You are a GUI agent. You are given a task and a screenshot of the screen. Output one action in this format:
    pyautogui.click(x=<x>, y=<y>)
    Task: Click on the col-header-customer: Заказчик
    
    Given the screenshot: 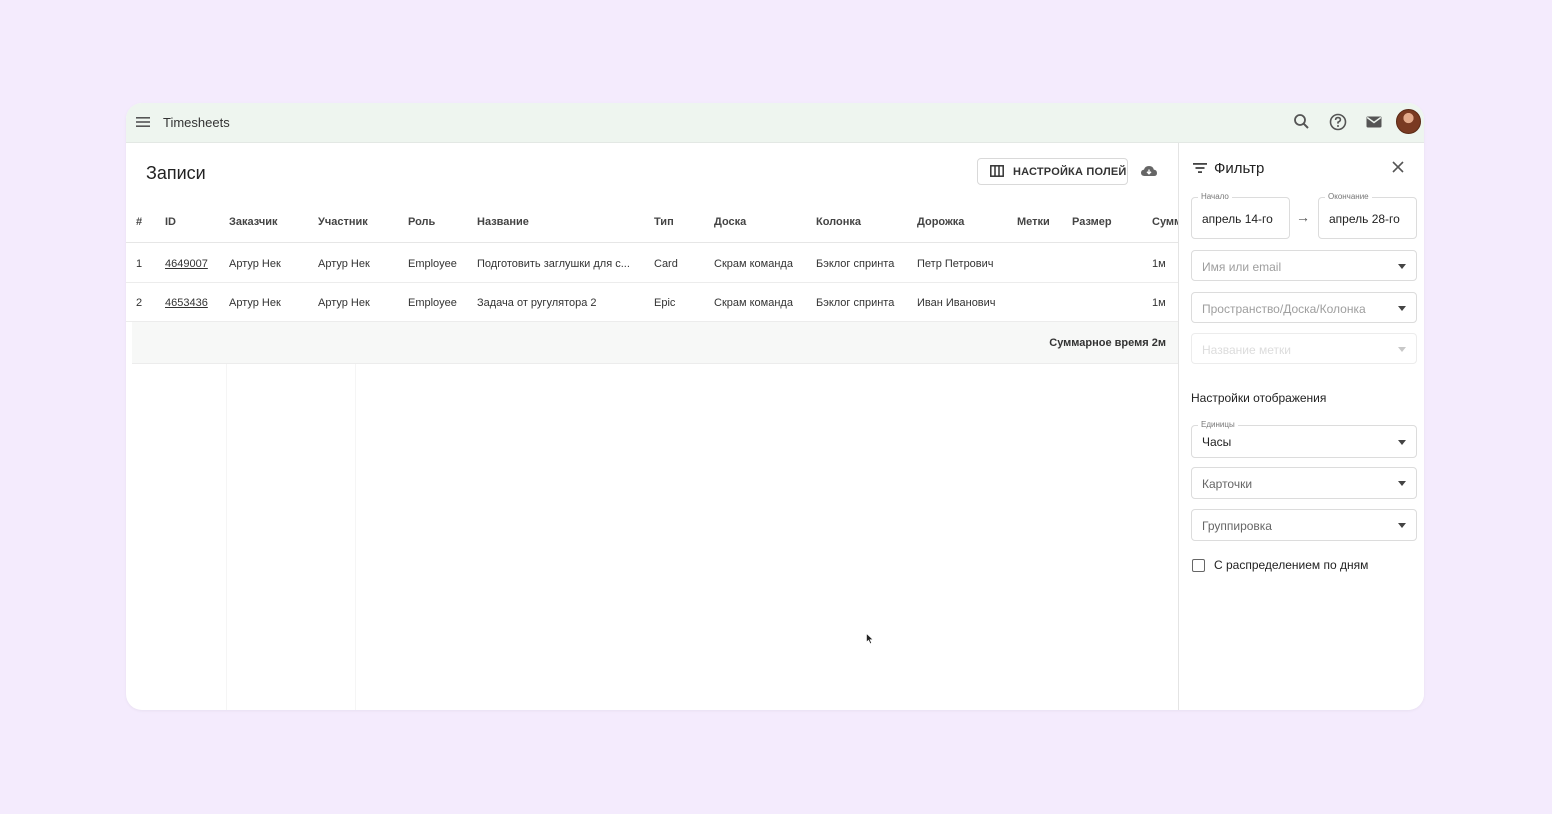 What is the action you would take?
    pyautogui.click(x=253, y=222)
    